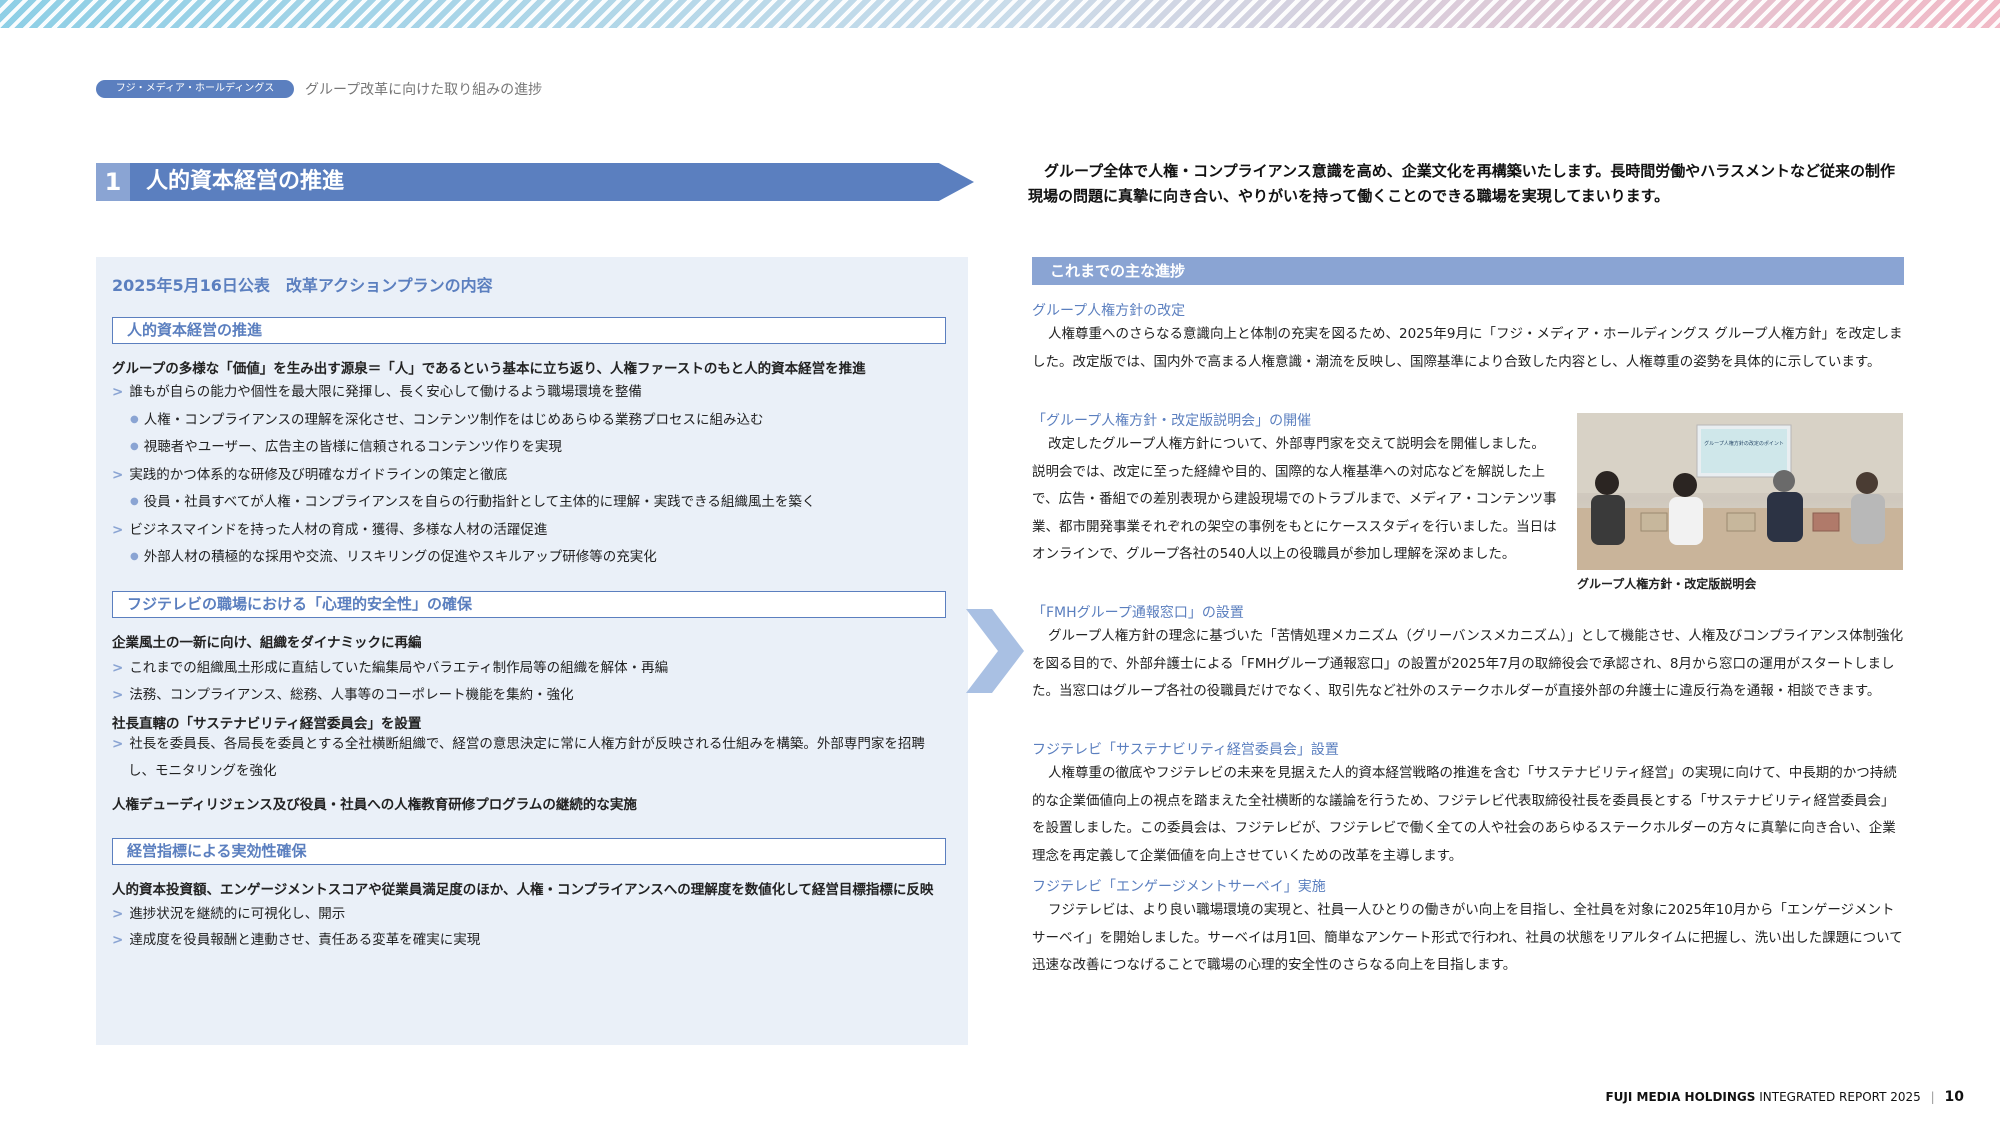 The height and width of the screenshot is (1127, 2000). Describe the element at coordinates (1179, 887) in the screenshot. I see `progress-item-title-5: フジテレビ「エンゲージメントサーベイ」実施` at that location.